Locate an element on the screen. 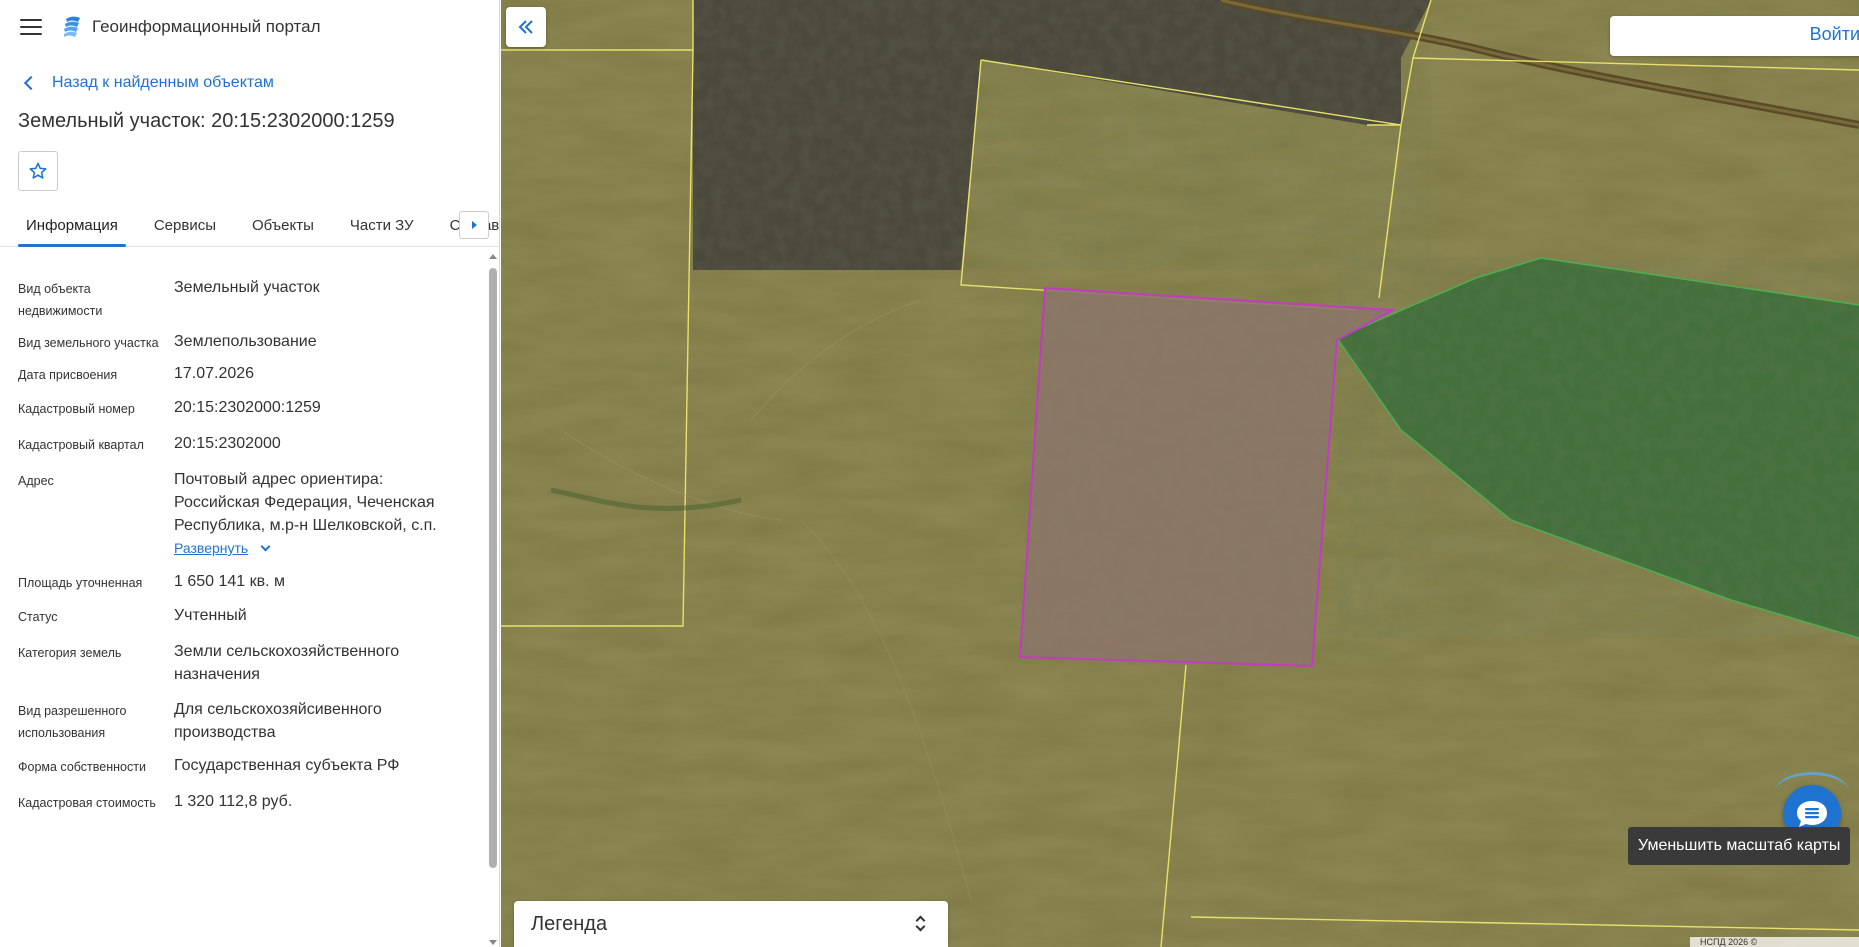 This screenshot has width=1859, height=947. favorite-button is located at coordinates (38, 171).